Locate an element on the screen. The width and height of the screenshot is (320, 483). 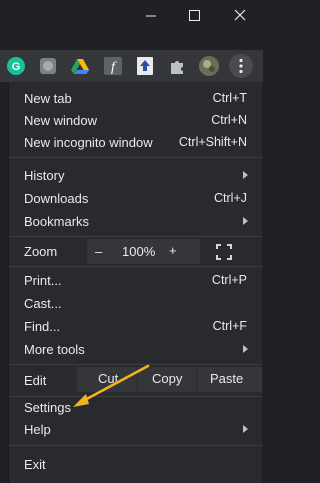
arrow-head is located at coordinates (81, 400).